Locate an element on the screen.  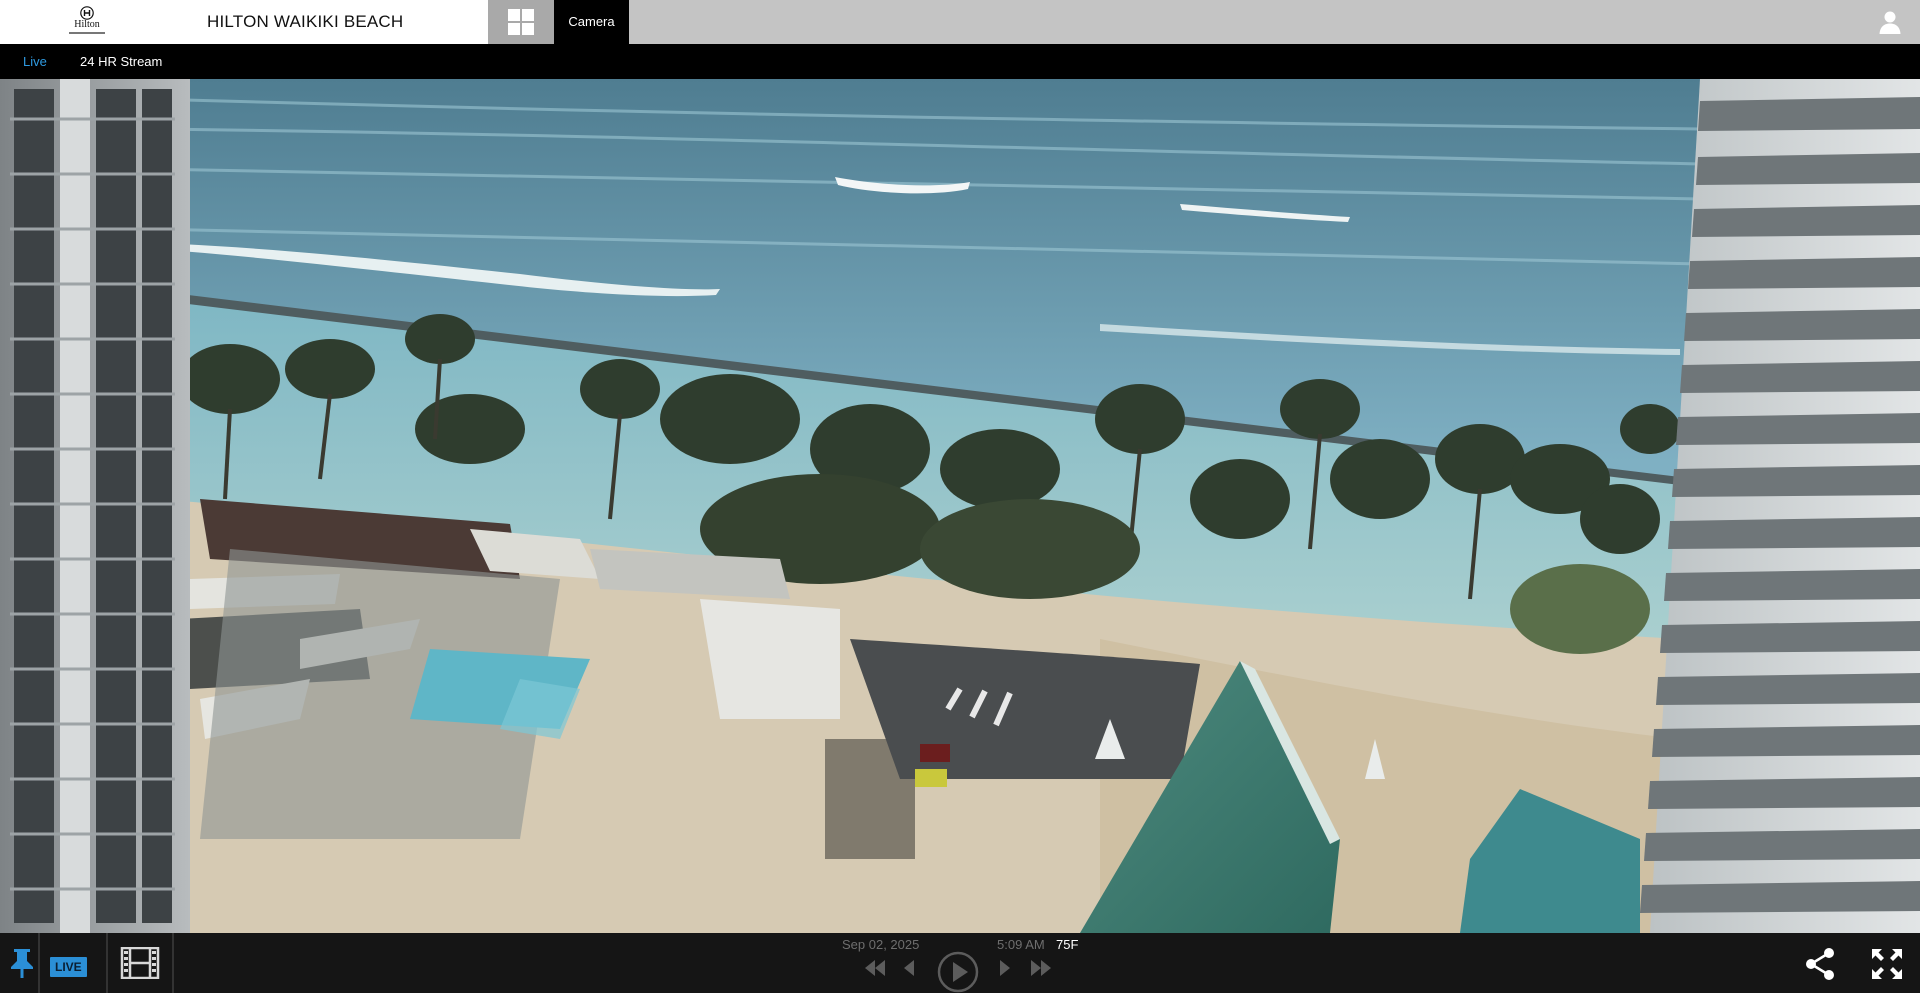
share-button is located at coordinates (1820, 964).